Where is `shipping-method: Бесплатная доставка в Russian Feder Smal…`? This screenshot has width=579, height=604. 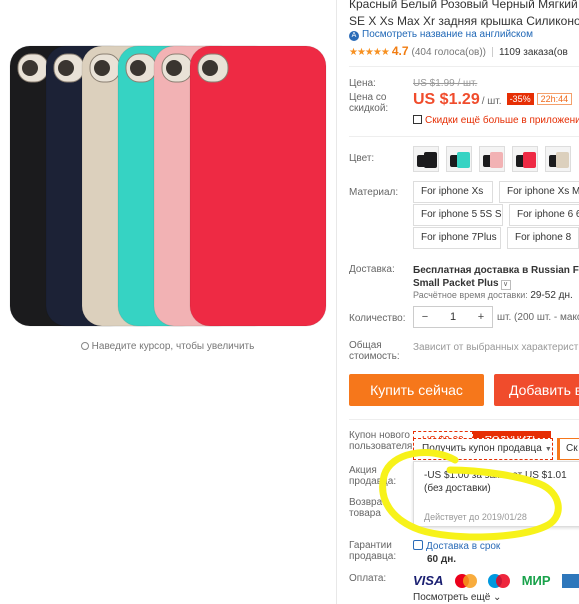 shipping-method: Бесплатная доставка в Russian Feder Smal… is located at coordinates (496, 277).